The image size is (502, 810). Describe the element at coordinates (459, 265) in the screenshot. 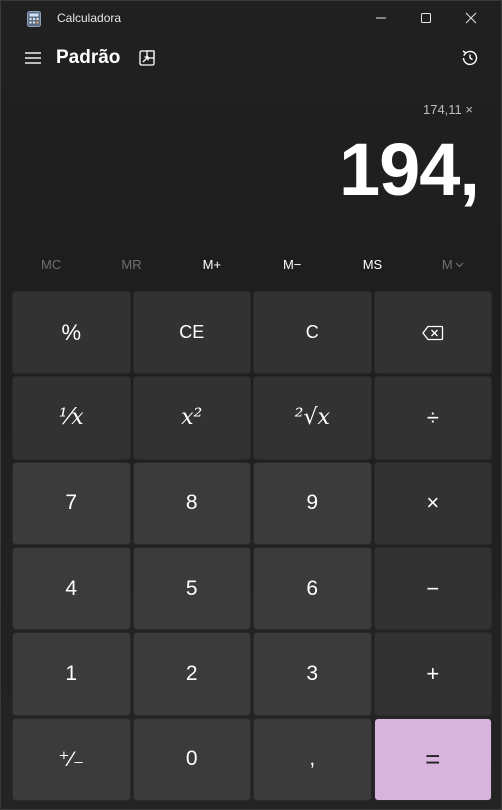

I see `chevron-down-icon` at that location.